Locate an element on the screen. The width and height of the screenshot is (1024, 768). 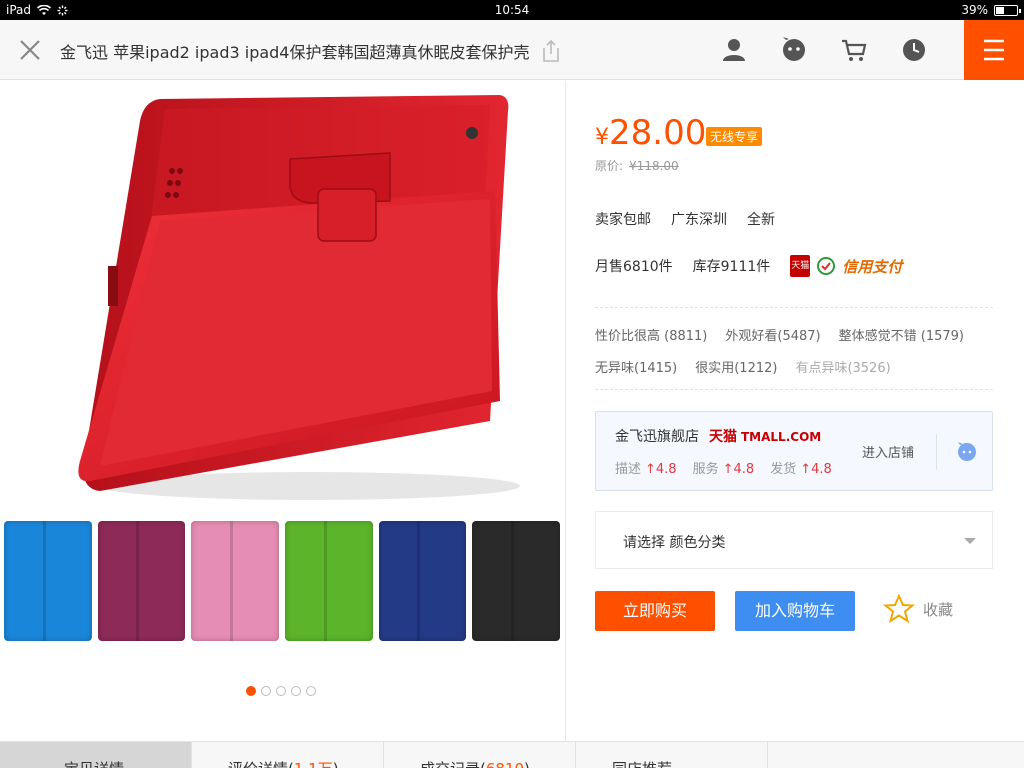
clock-time: 10:54 is located at coordinates (512, 10).